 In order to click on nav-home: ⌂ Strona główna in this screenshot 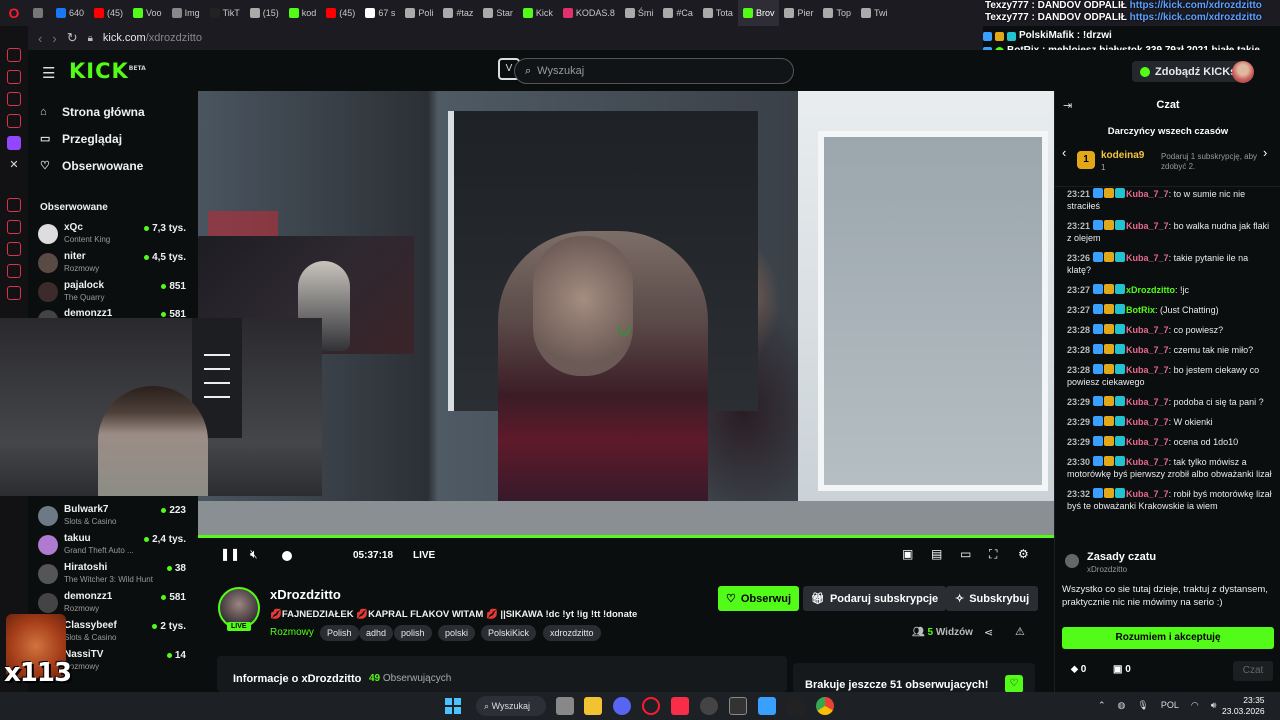, I will do `click(92, 112)`.